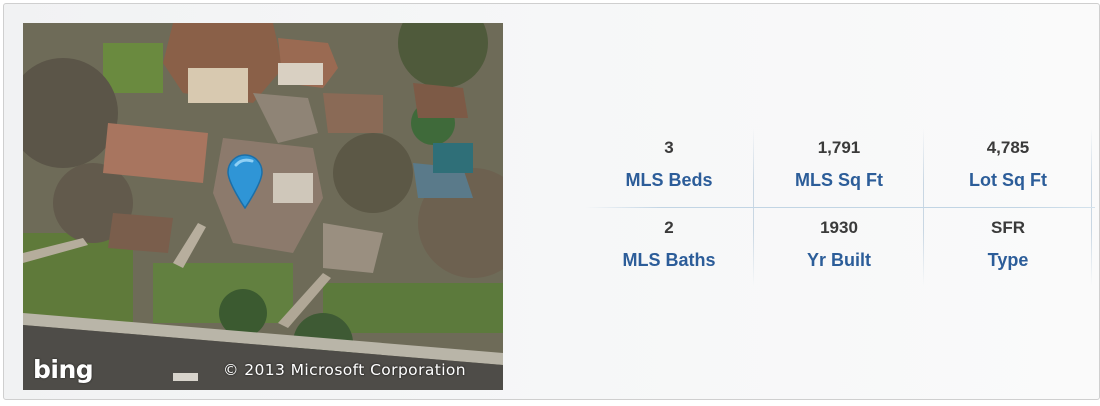 The image size is (1100, 406). I want to click on stat-value: 4,785, so click(1008, 147).